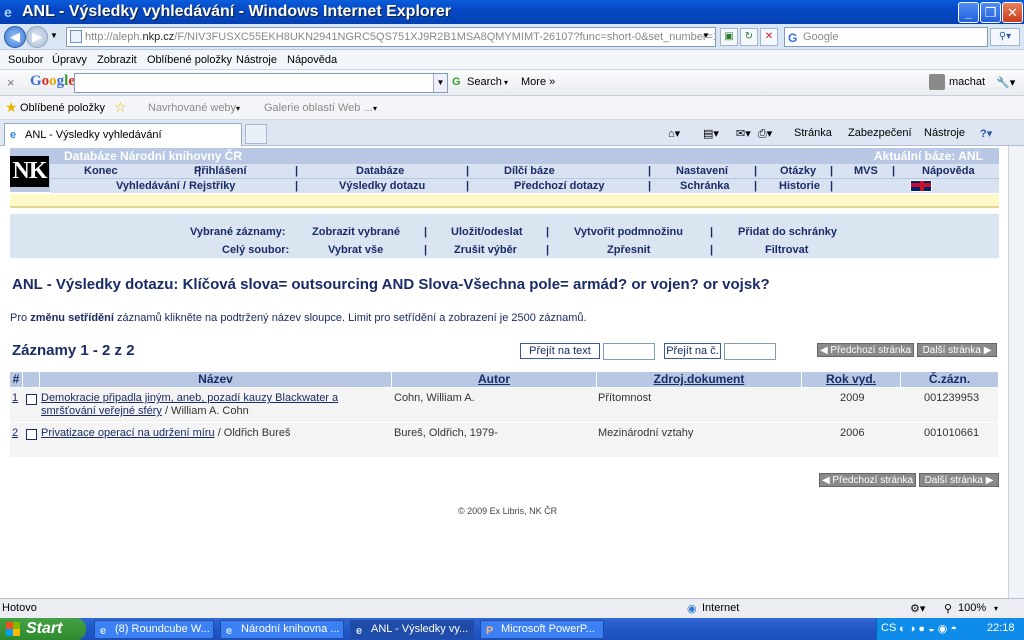 The height and width of the screenshot is (640, 1024). Describe the element at coordinates (787, 232) in the screenshot. I see `add-to-basket-link: Přidat do schránky` at that location.